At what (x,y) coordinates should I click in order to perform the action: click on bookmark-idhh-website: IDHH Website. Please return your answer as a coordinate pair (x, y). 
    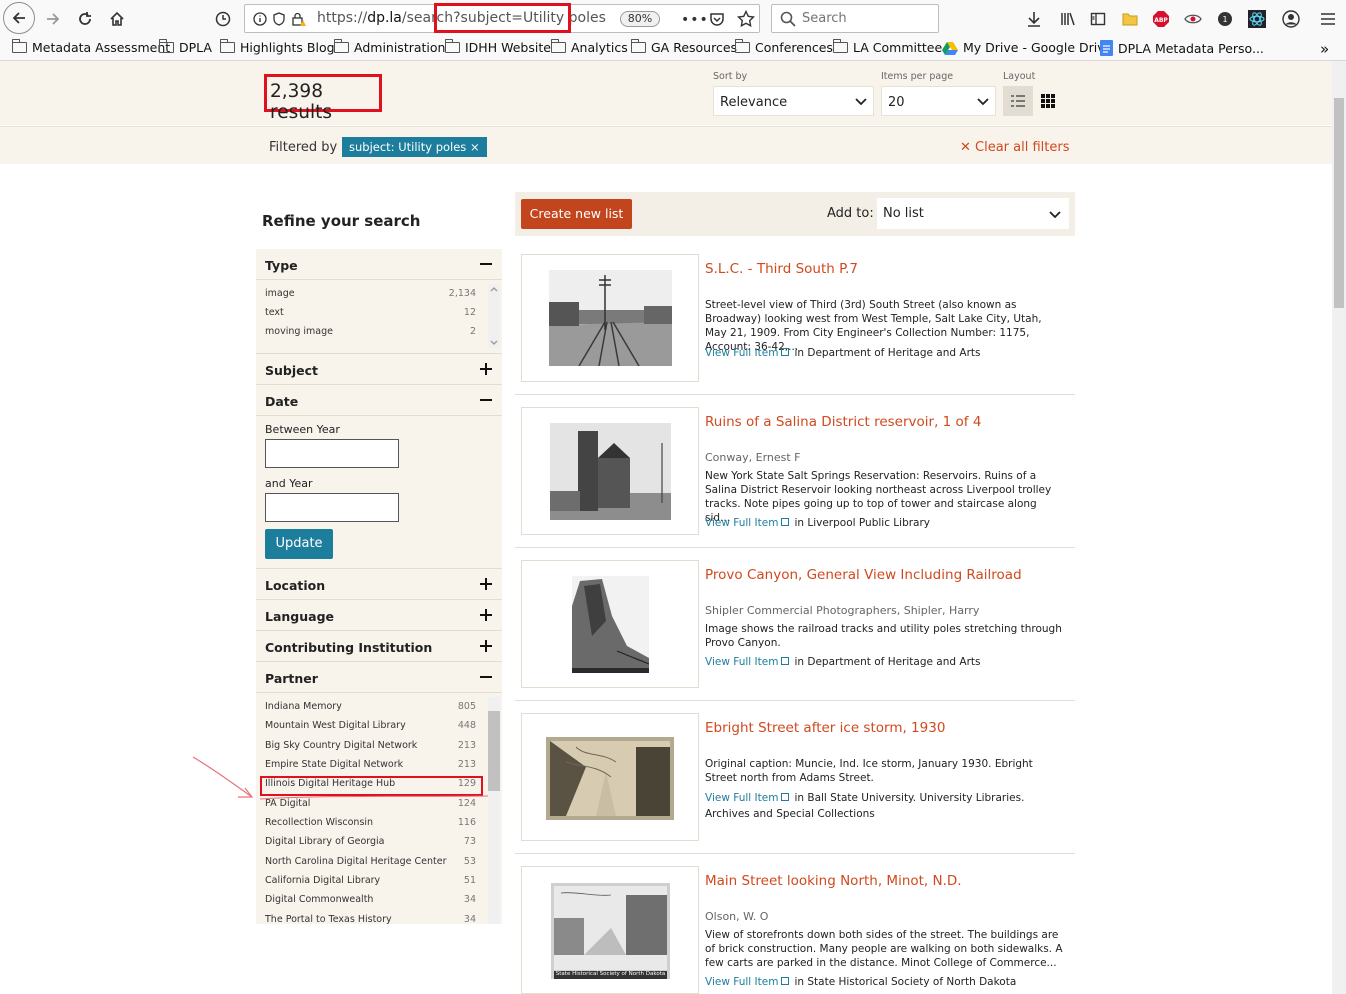
    Looking at the image, I should click on (498, 47).